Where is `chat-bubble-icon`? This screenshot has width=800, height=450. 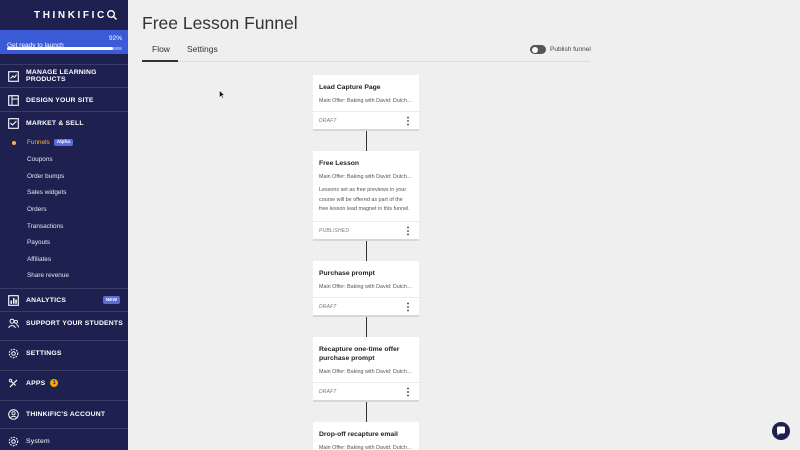 chat-bubble-icon is located at coordinates (781, 431).